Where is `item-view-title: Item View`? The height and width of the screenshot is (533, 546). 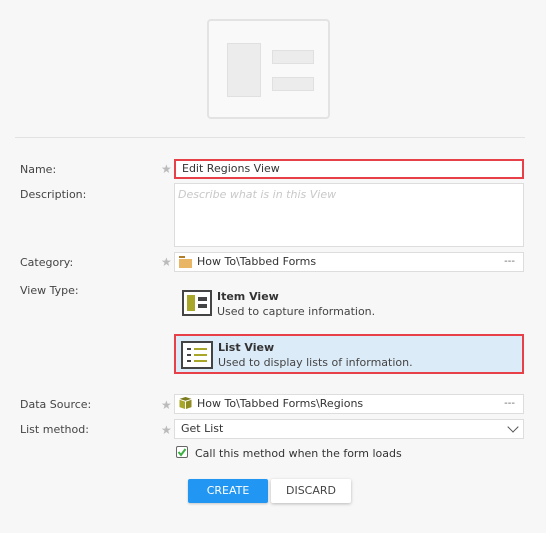 item-view-title: Item View is located at coordinates (248, 296).